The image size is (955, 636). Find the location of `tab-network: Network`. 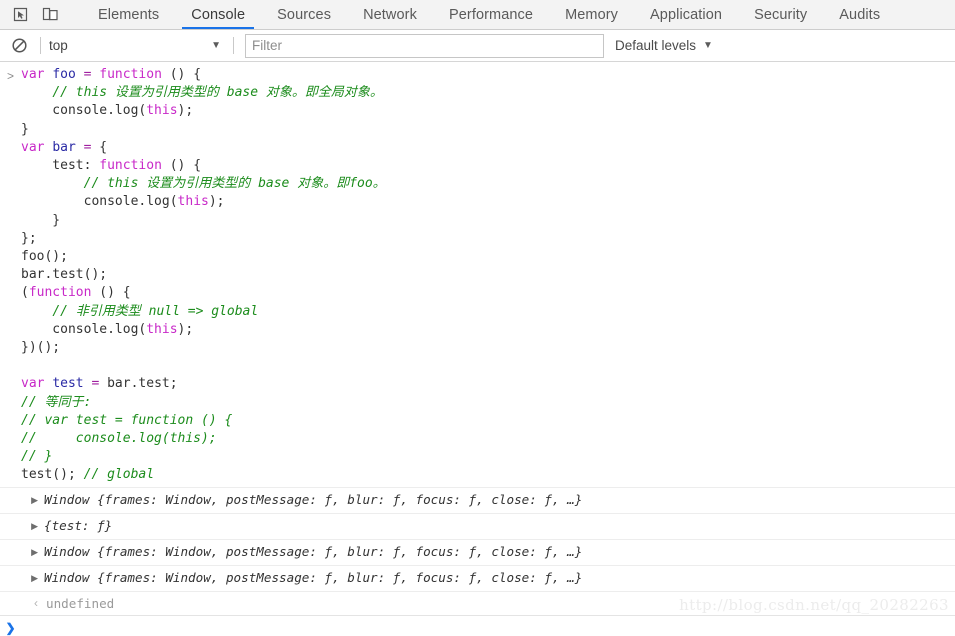

tab-network: Network is located at coordinates (390, 14).